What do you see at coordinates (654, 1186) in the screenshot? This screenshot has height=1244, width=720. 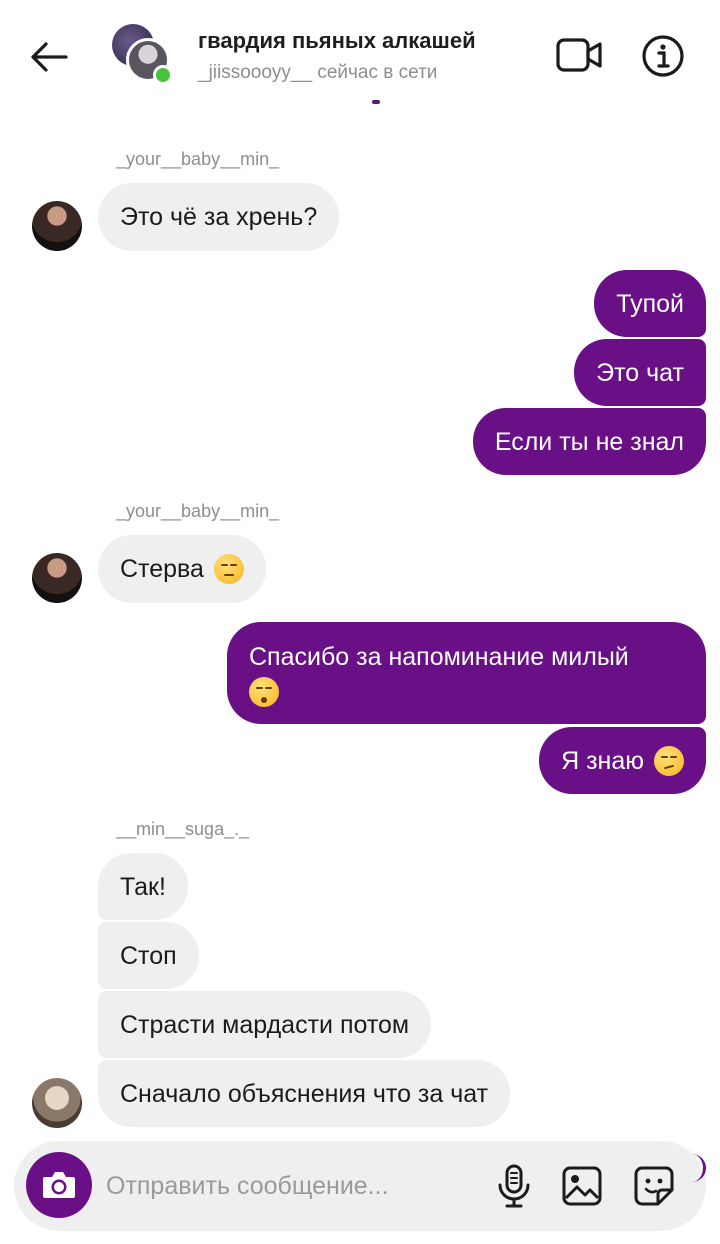 I see `sticker-icon` at bounding box center [654, 1186].